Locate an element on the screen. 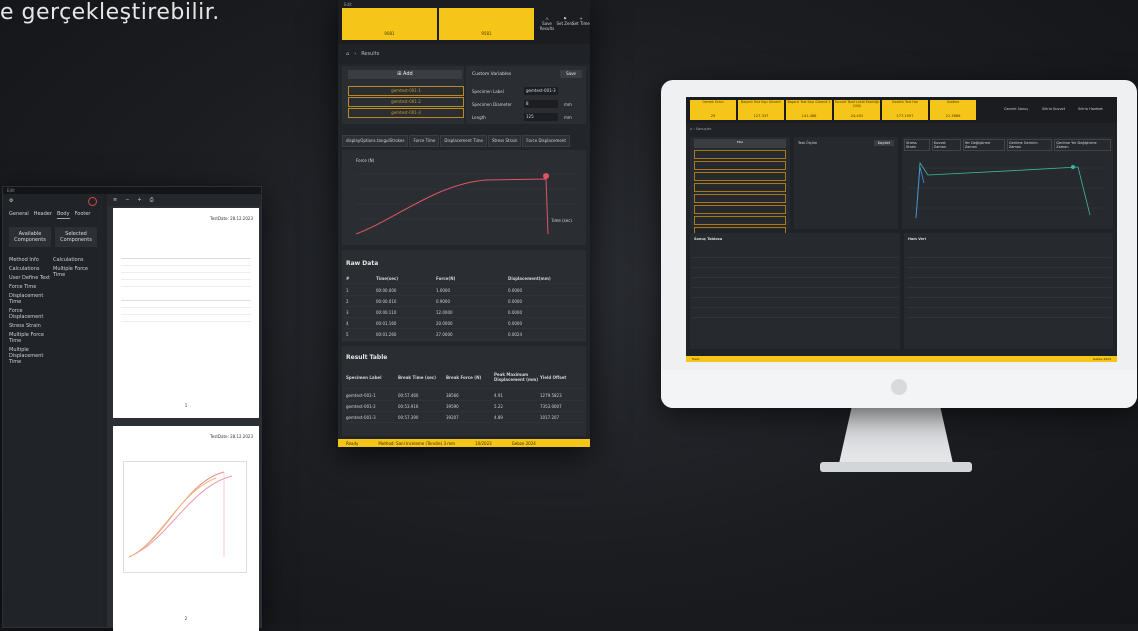 The image size is (1138, 631). zoom-in-icon: + is located at coordinates (139, 200).